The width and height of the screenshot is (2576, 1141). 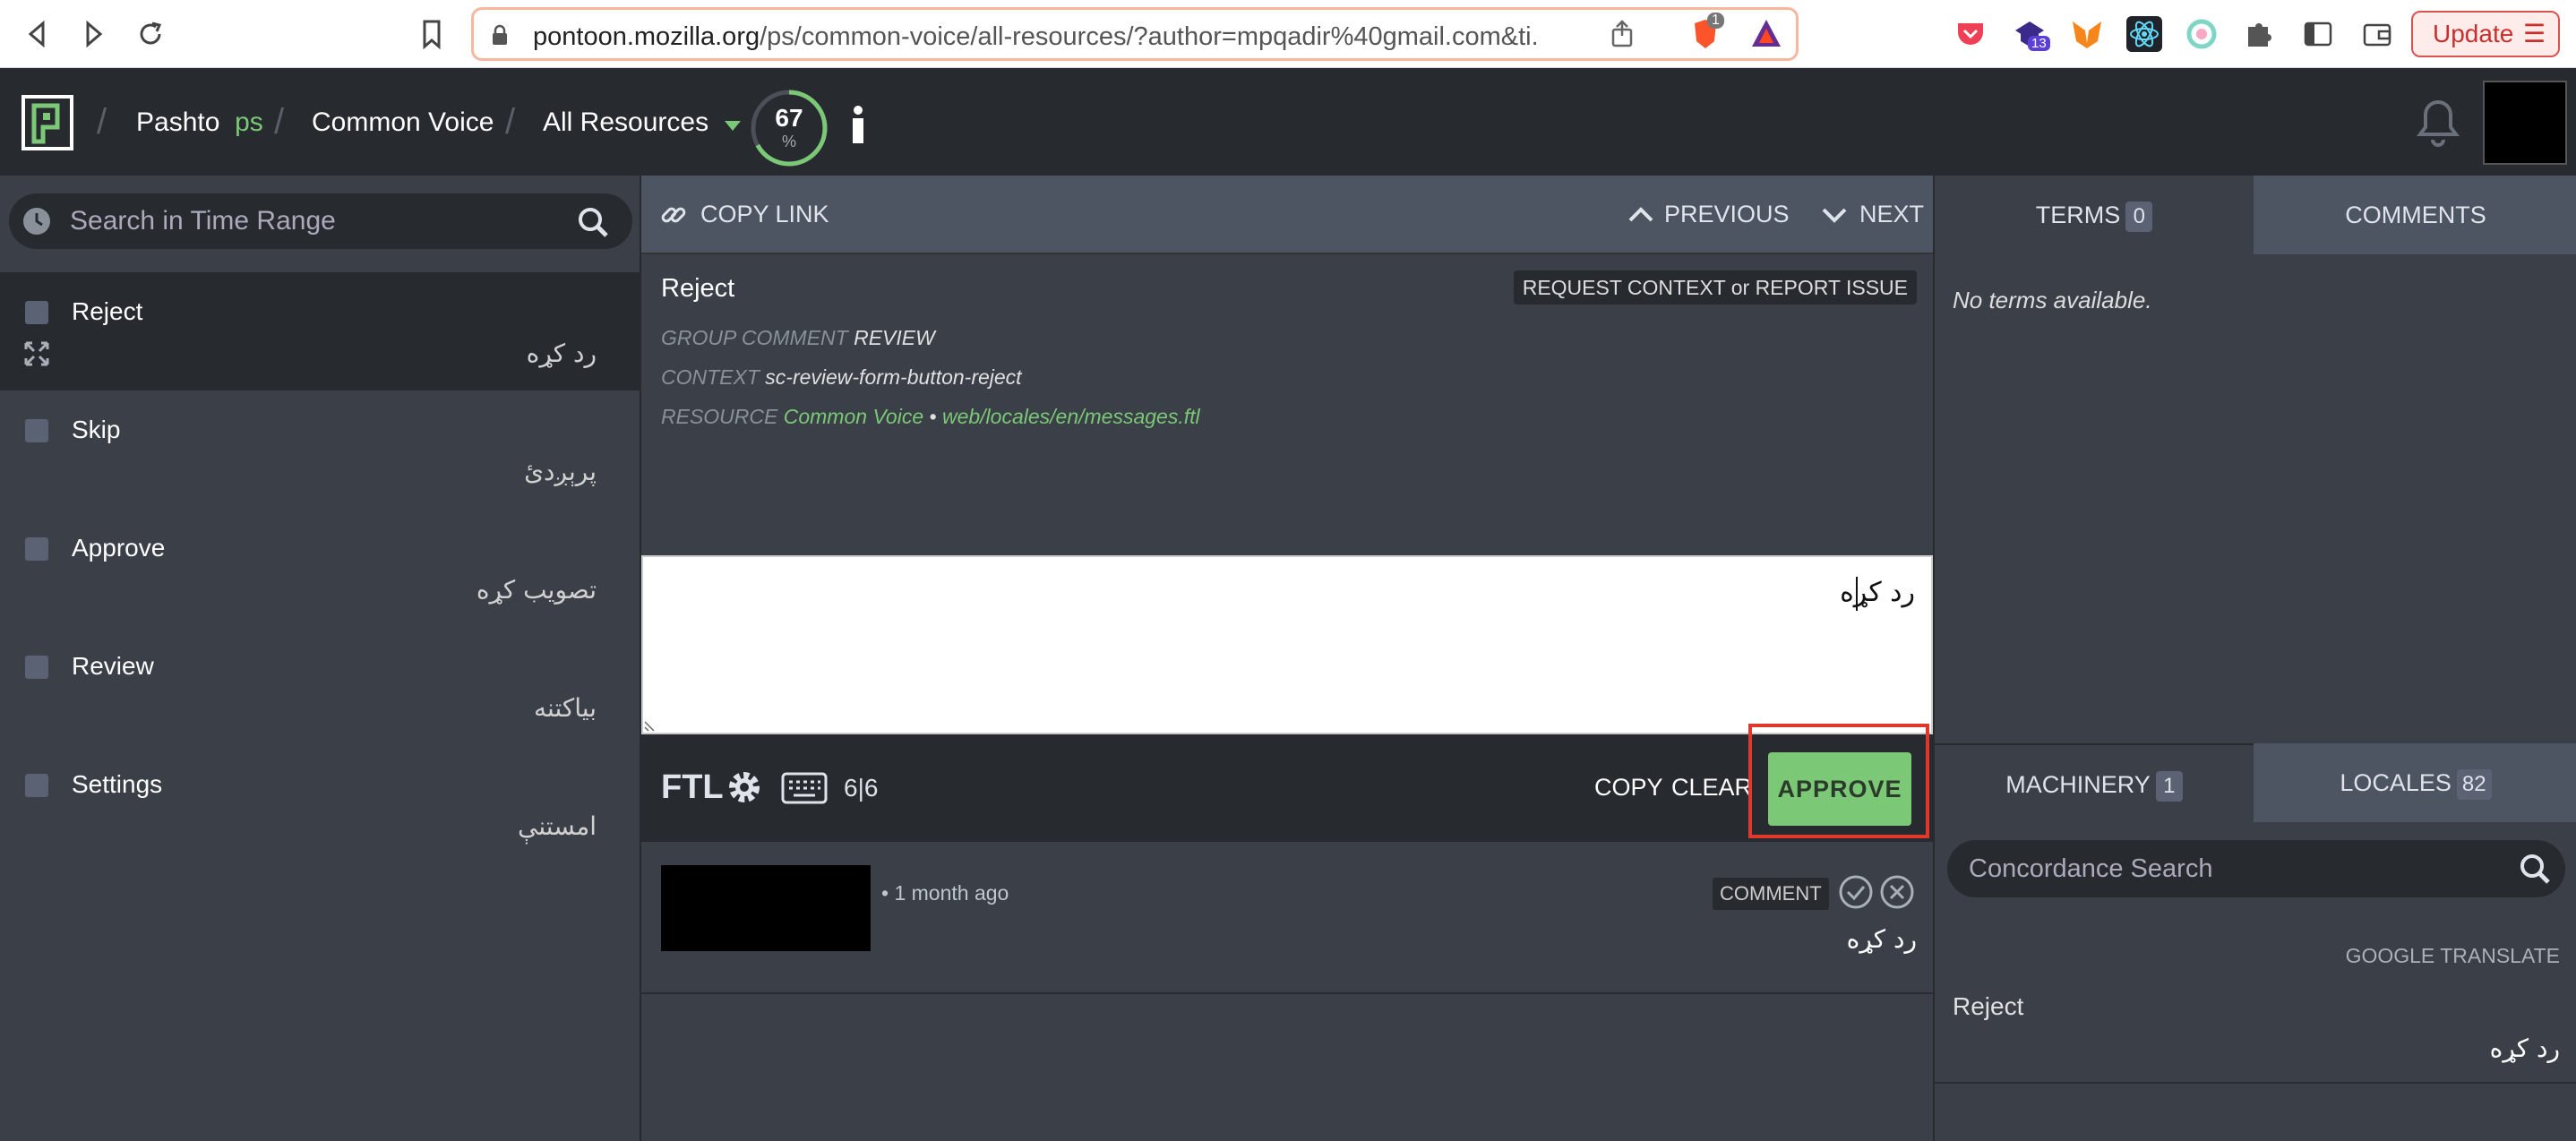 What do you see at coordinates (788, 141) in the screenshot?
I see `progress-unit: %` at bounding box center [788, 141].